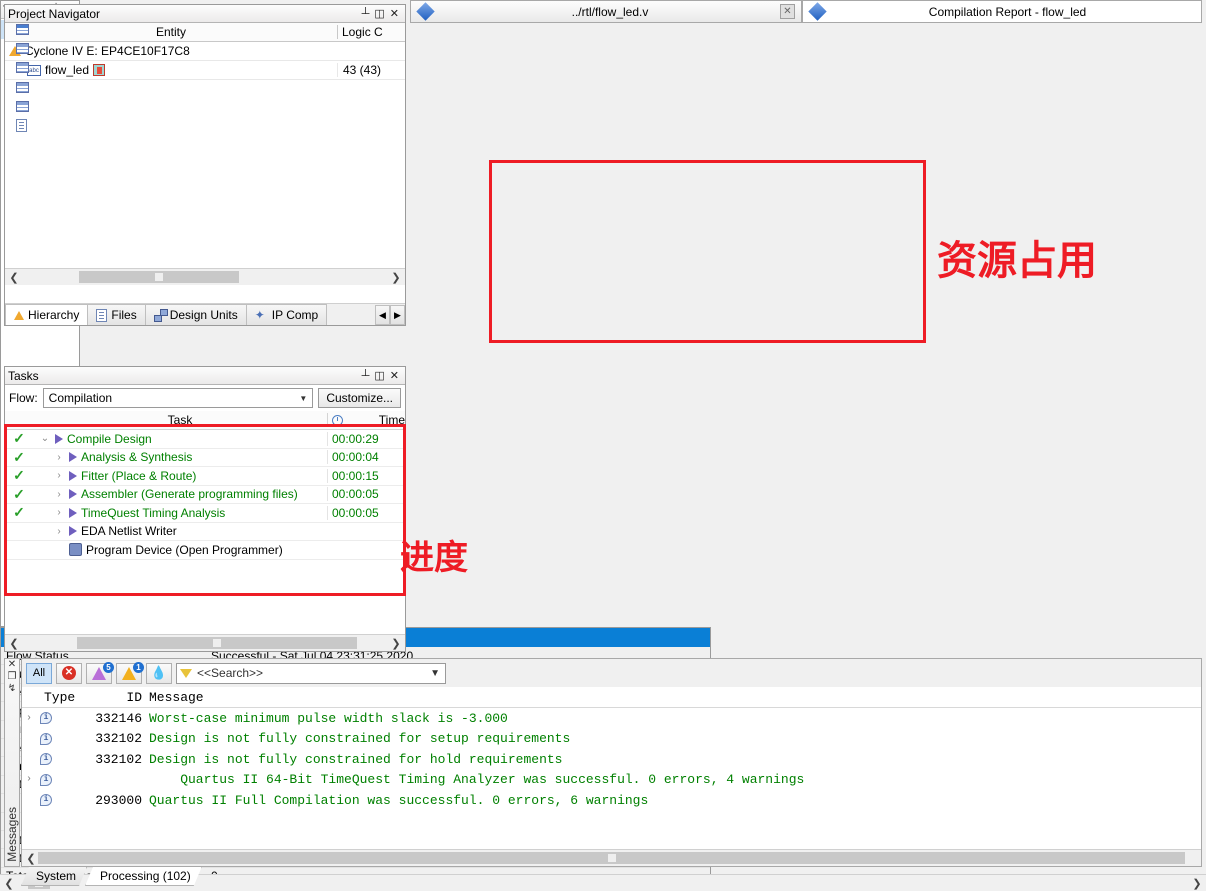  What do you see at coordinates (21, 126) in the screenshot?
I see `doc-icon` at bounding box center [21, 126].